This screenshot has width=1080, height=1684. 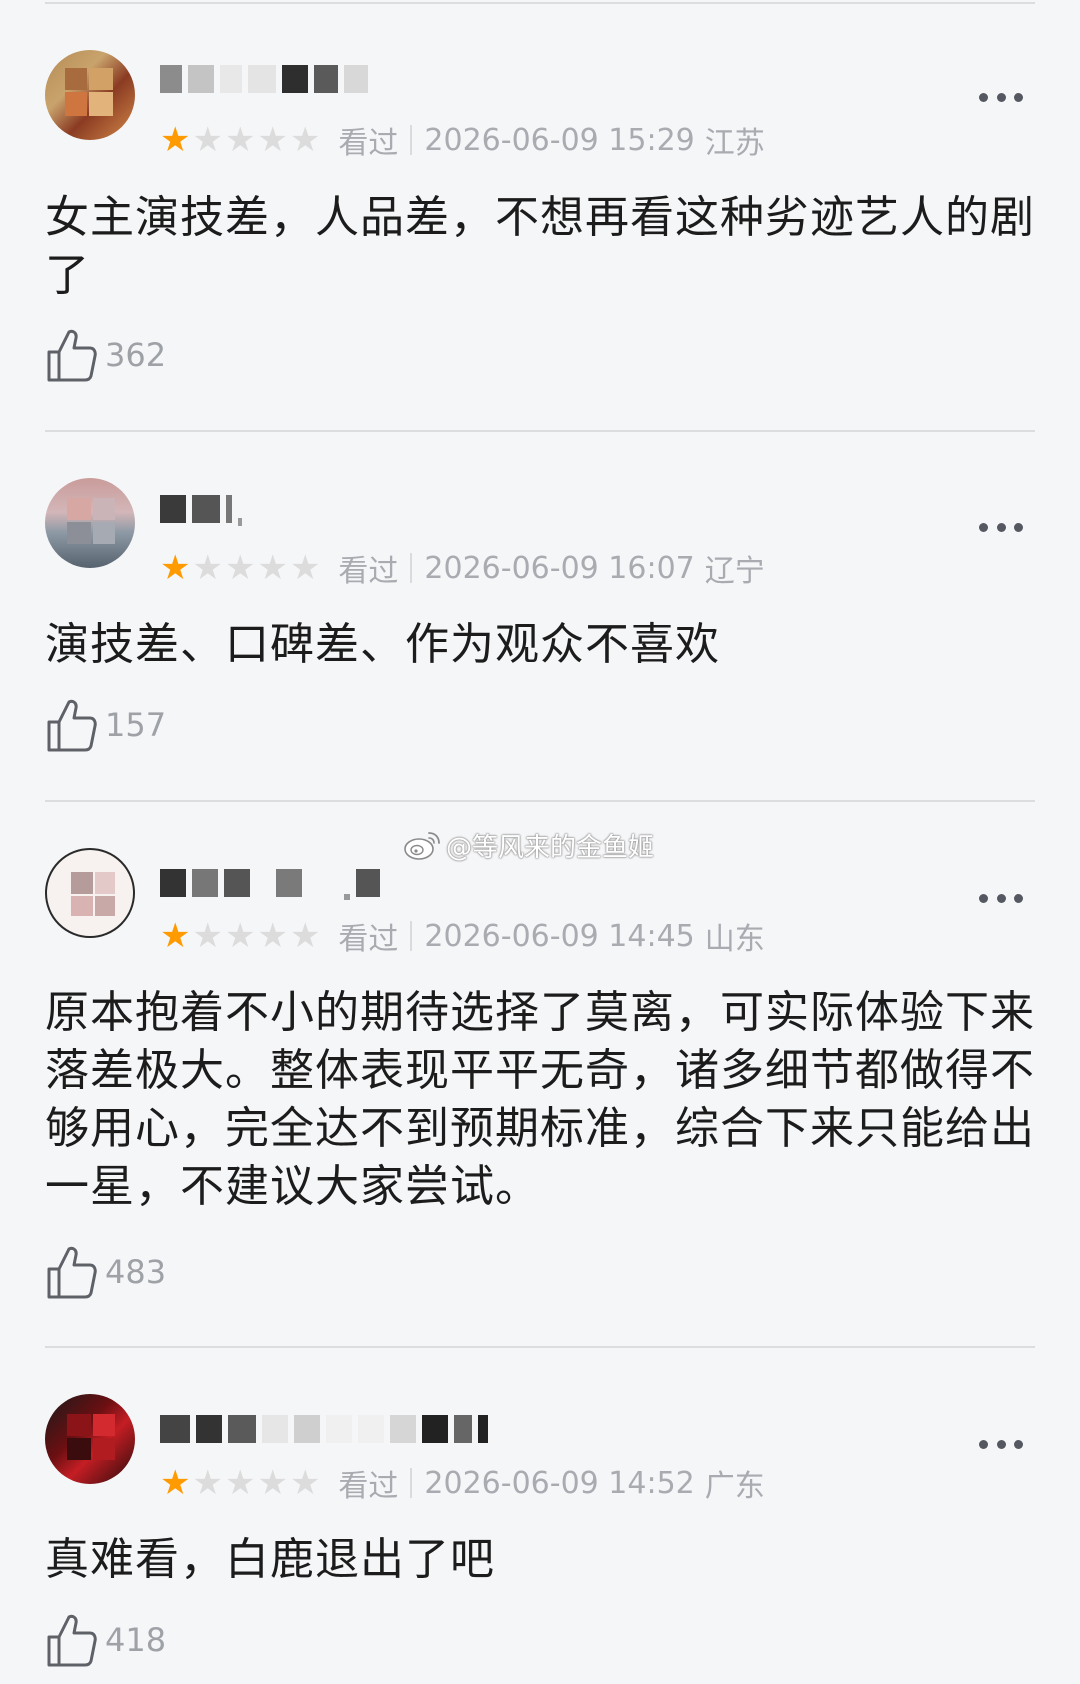 I want to click on like-button: 362, so click(x=105, y=355).